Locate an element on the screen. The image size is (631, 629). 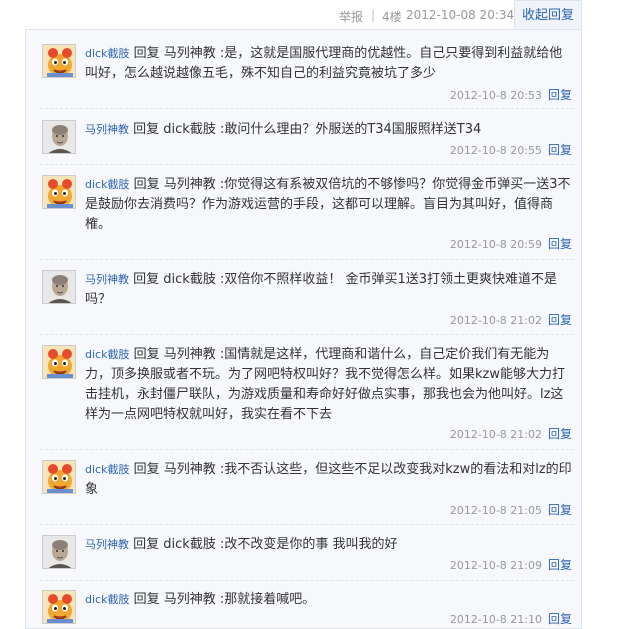
reply-time: 2012-10-8 21:09 is located at coordinates (495, 565).